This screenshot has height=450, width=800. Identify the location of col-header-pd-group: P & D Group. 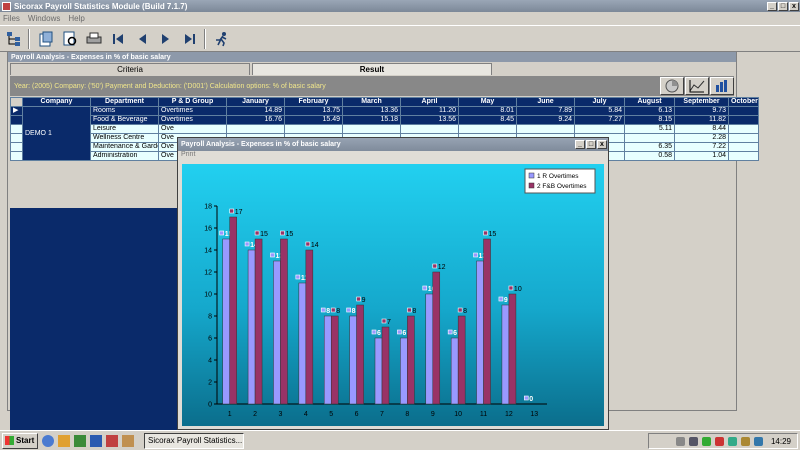
(192, 102).